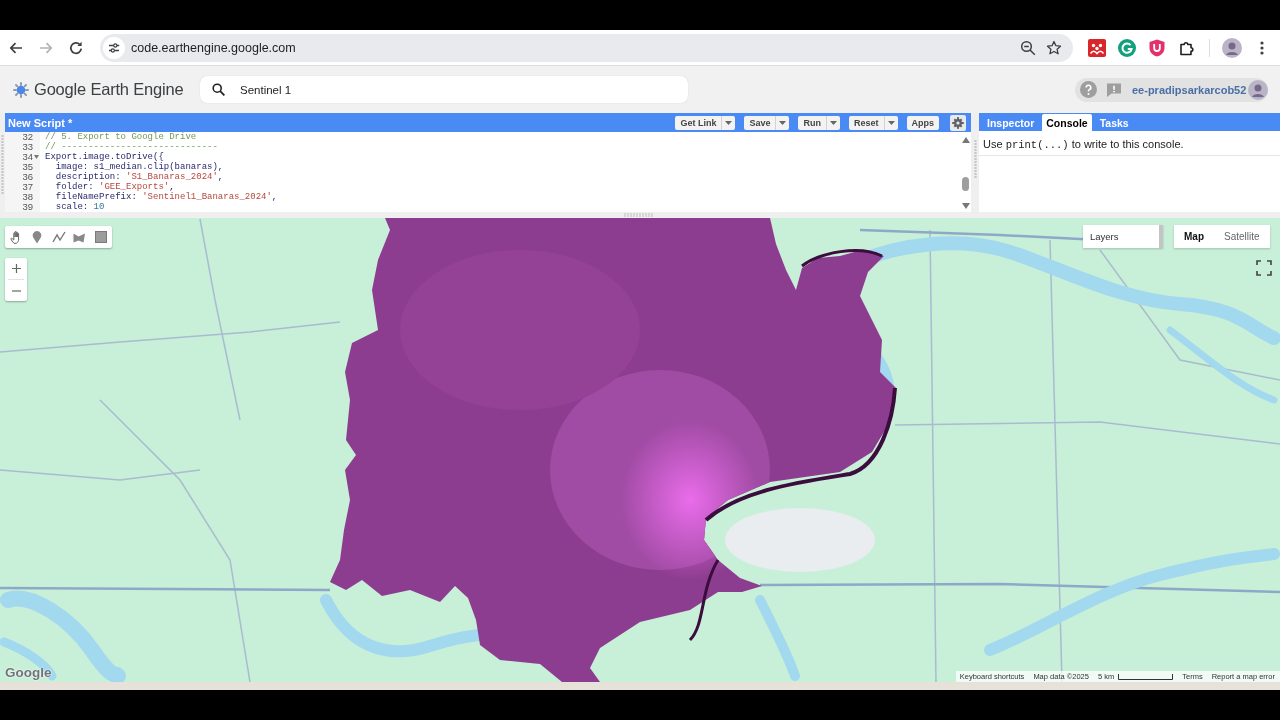 The height and width of the screenshot is (720, 1280). I want to click on url-text: code.earthengine.google.com, so click(213, 47).